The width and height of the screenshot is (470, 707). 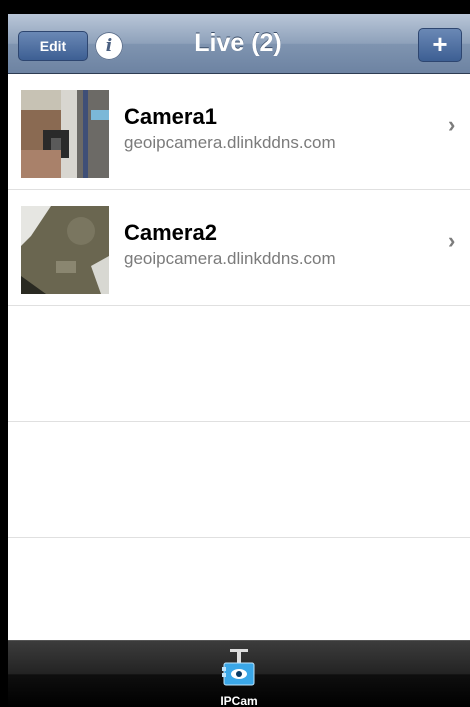 What do you see at coordinates (53, 46) in the screenshot?
I see `edit-button: Edit` at bounding box center [53, 46].